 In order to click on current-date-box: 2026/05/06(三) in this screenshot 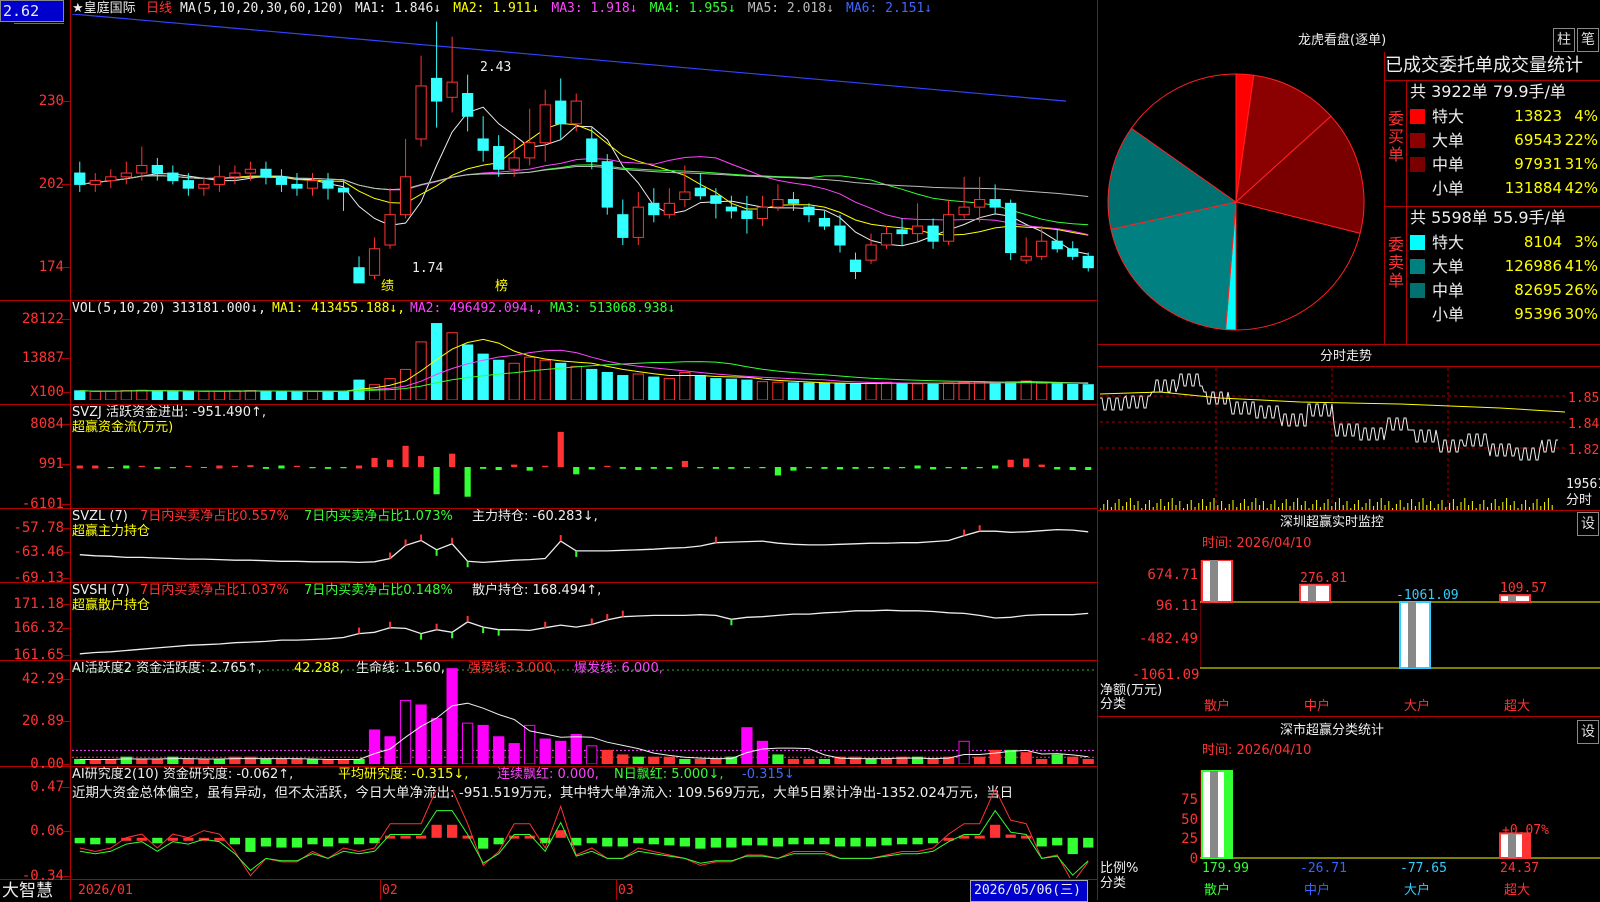, I will do `click(1029, 891)`.